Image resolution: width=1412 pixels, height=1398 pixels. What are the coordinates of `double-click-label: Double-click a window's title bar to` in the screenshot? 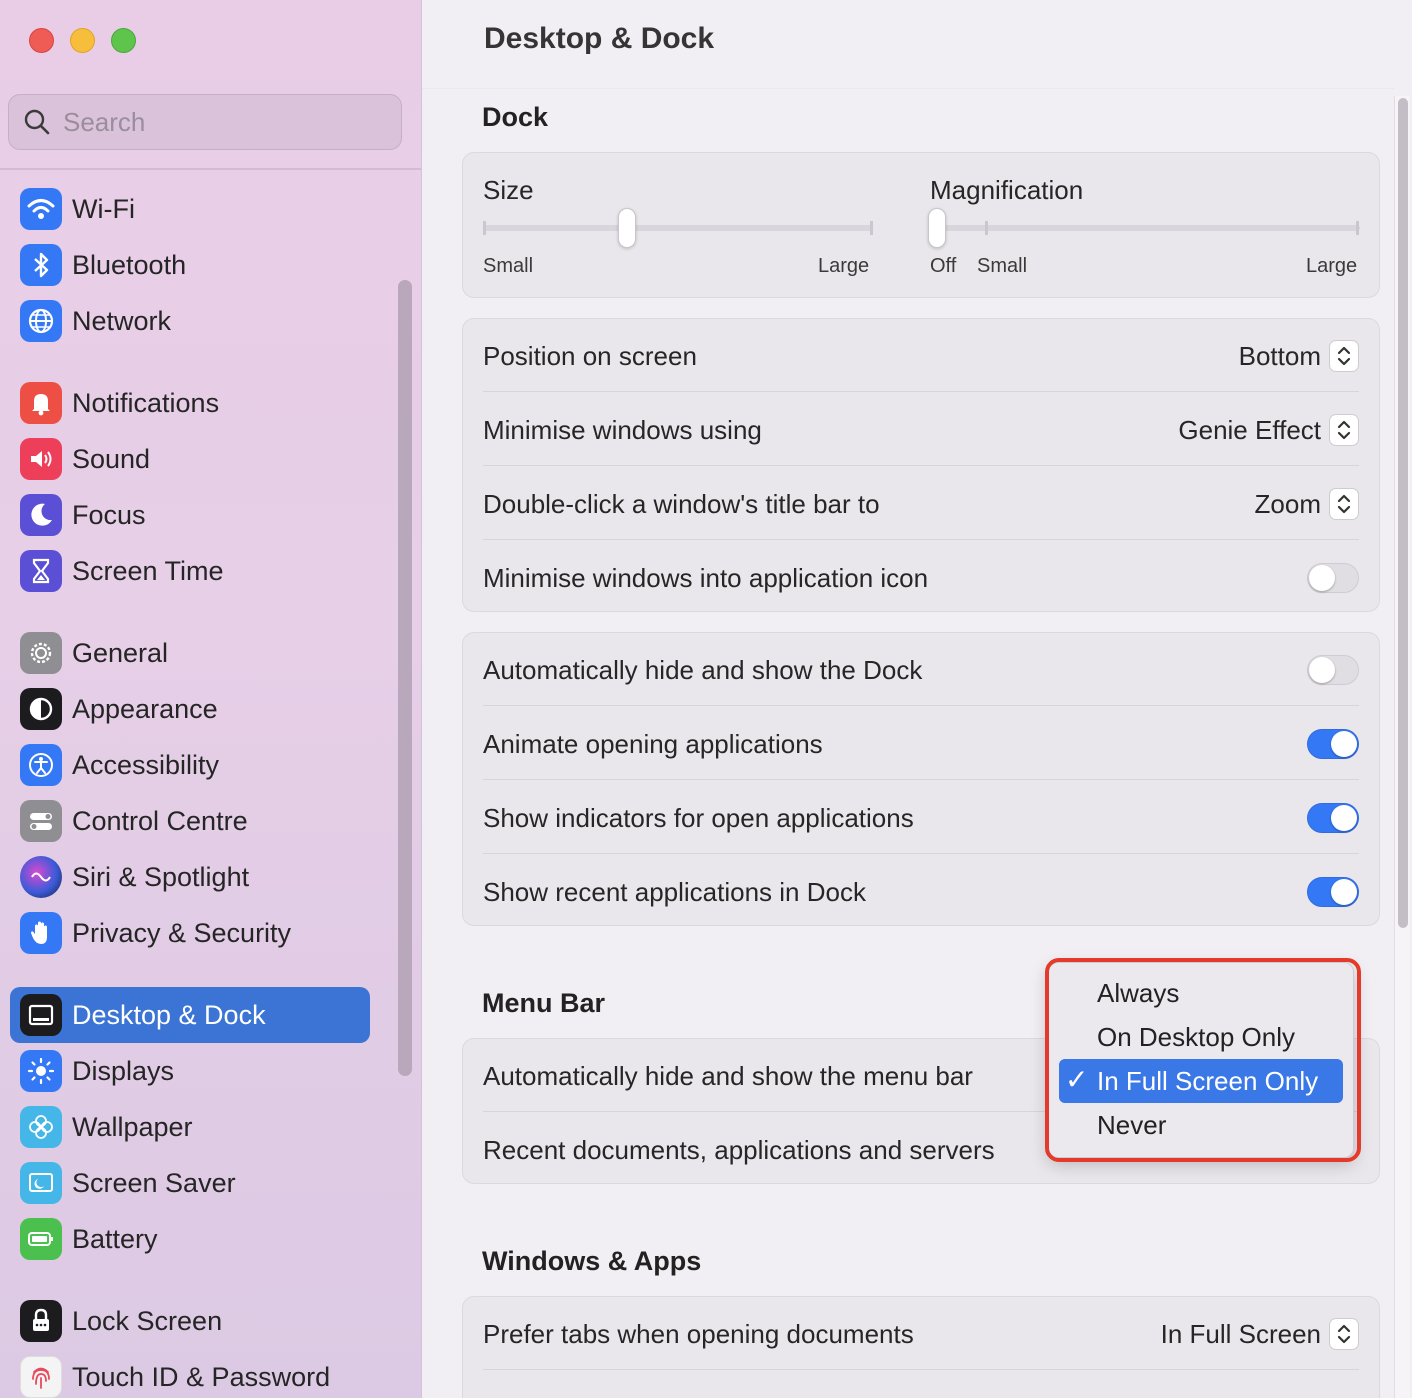 It's located at (681, 503).